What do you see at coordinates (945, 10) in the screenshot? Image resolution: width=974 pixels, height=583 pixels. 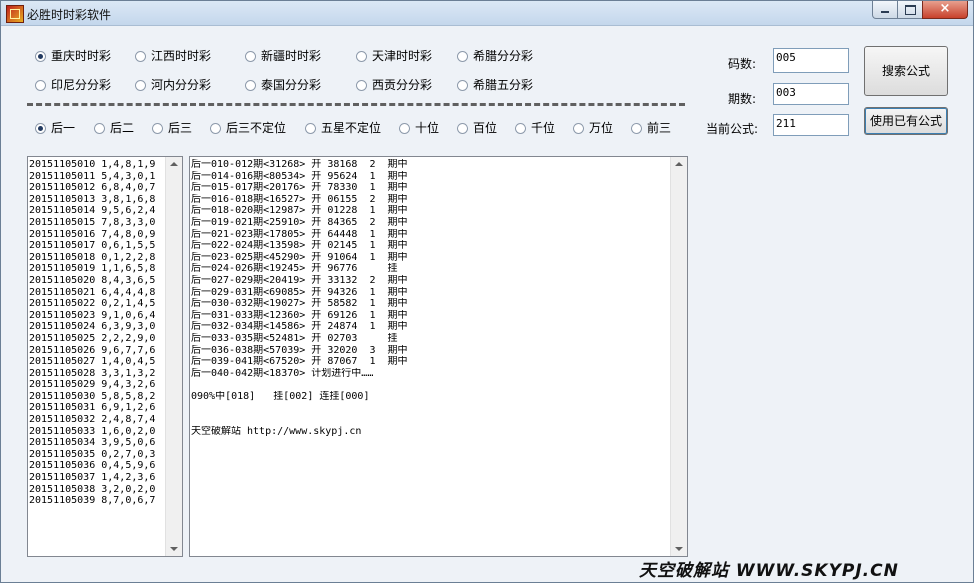 I see `close-button: ×` at bounding box center [945, 10].